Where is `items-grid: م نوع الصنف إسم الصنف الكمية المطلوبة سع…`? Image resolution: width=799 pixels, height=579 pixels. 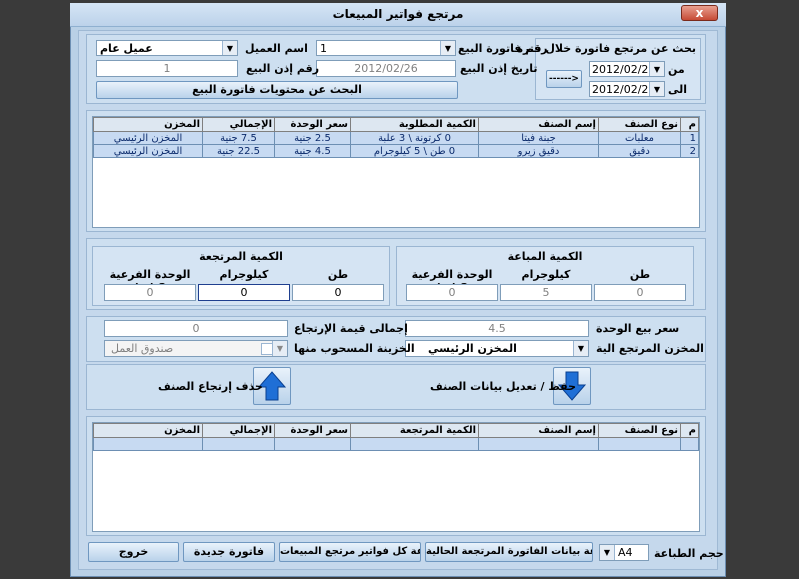 items-grid: م نوع الصنف إسم الصنف الكمية المطلوبة سع… is located at coordinates (396, 172).